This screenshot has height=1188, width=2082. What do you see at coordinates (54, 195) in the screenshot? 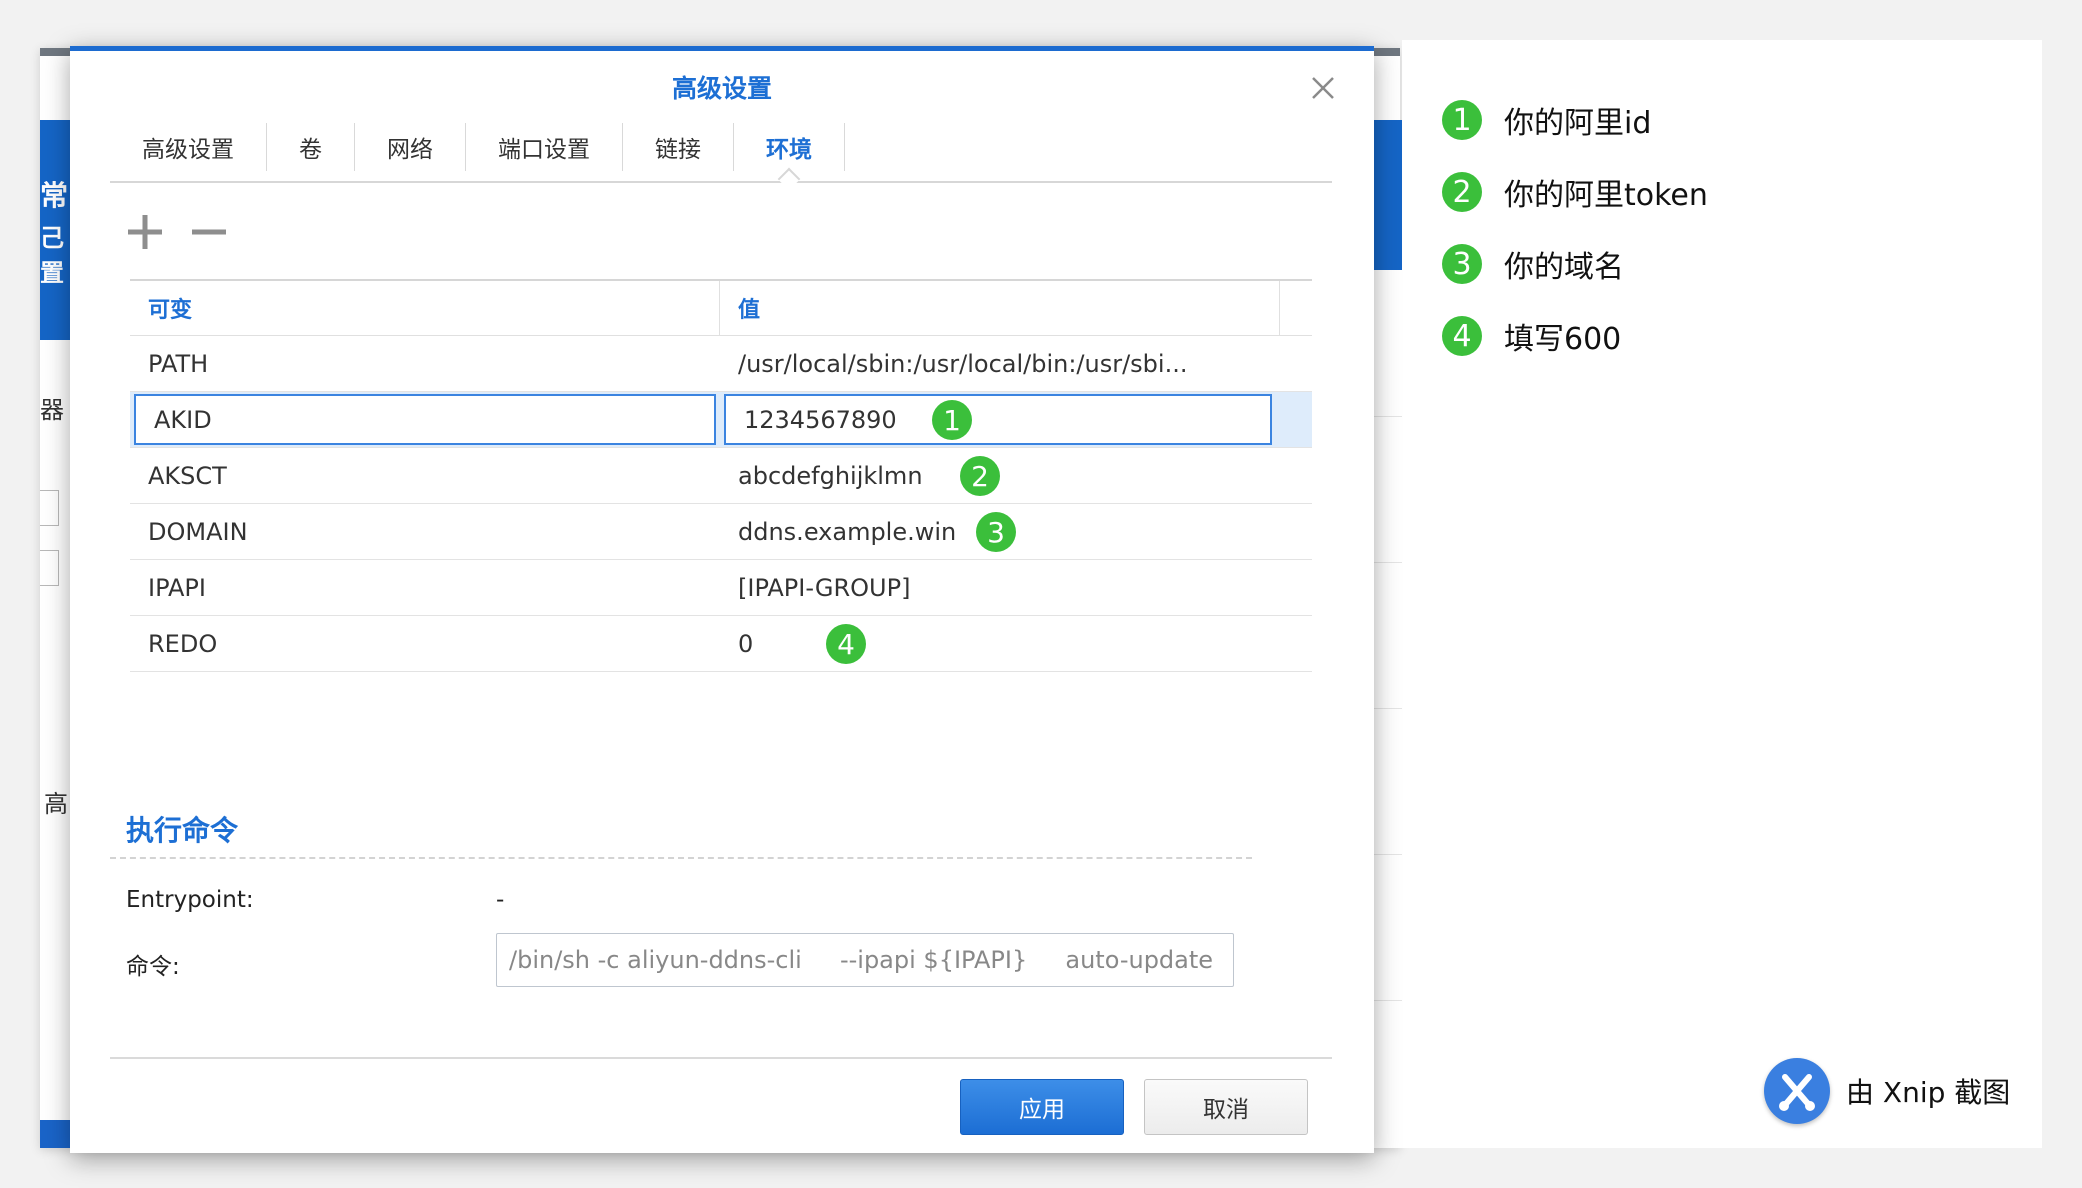
I see `background-fragment-text: 常` at bounding box center [54, 195].